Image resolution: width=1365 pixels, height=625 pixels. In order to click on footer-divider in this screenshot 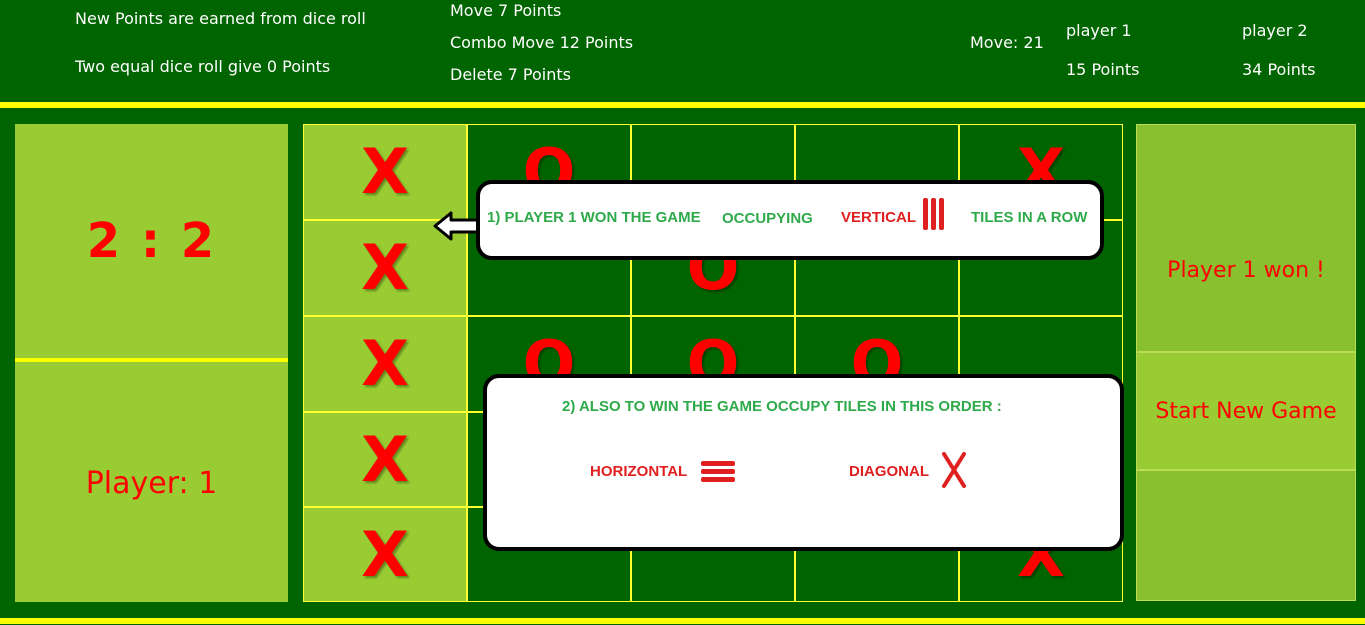, I will do `click(682, 621)`.